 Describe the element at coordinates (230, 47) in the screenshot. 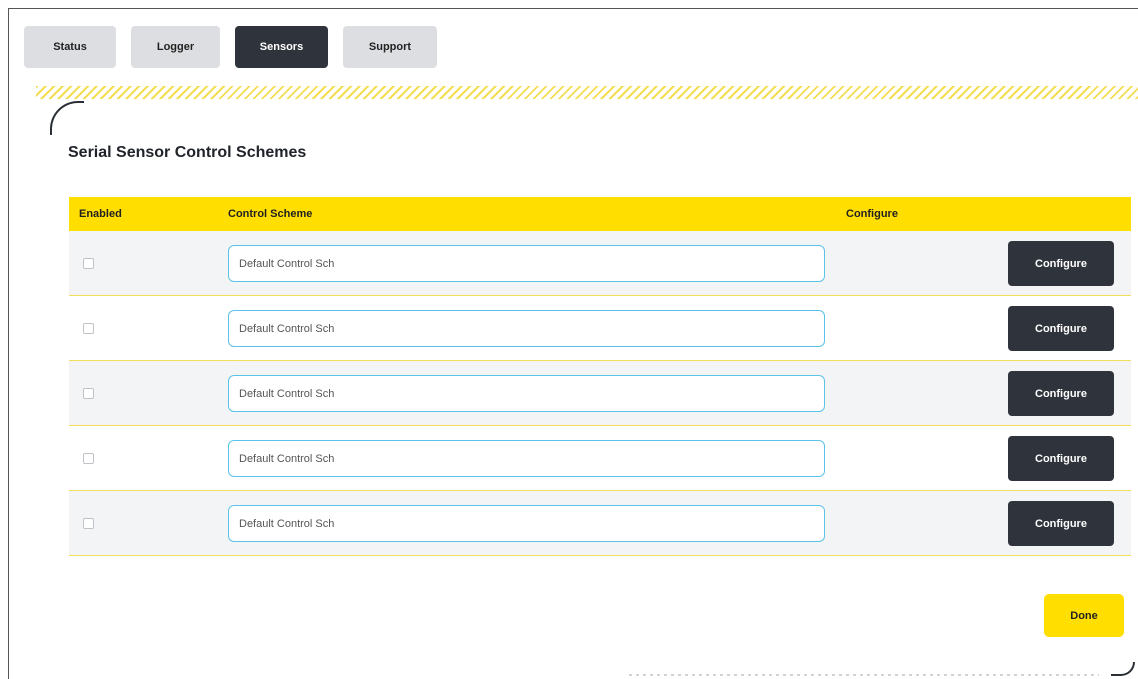

I see `tab-bar: Status Logger Sensors Support` at that location.